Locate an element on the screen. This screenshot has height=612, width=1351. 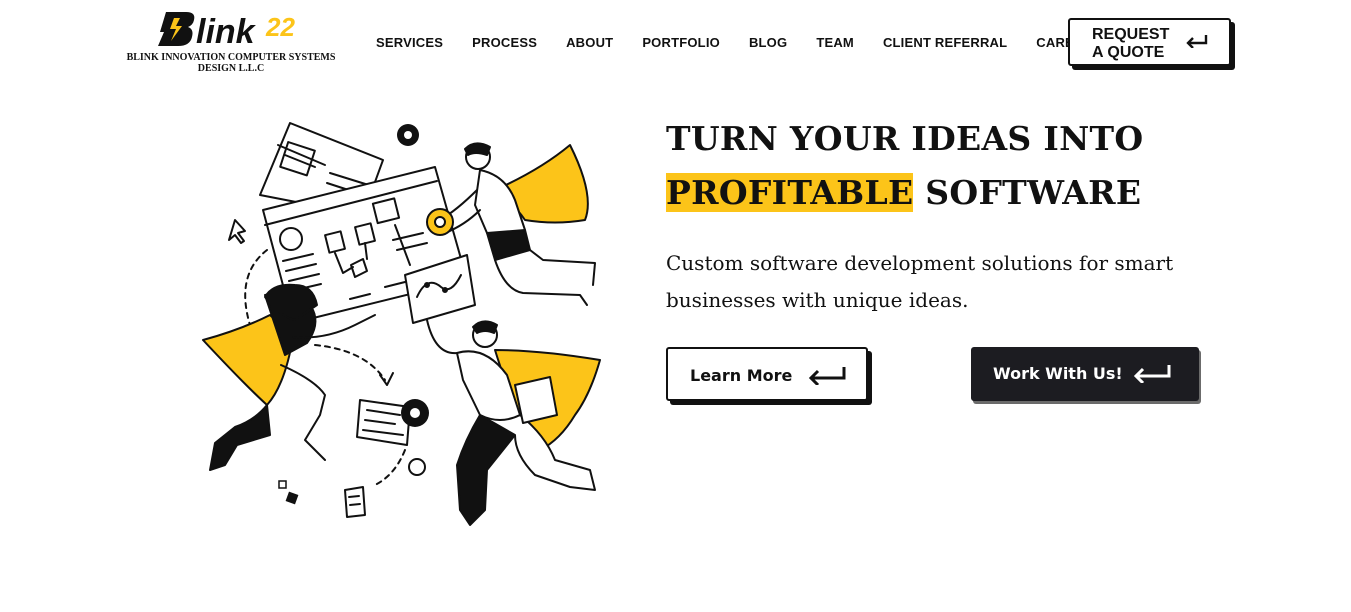
svg-text: link is located at coordinates (226, 31).